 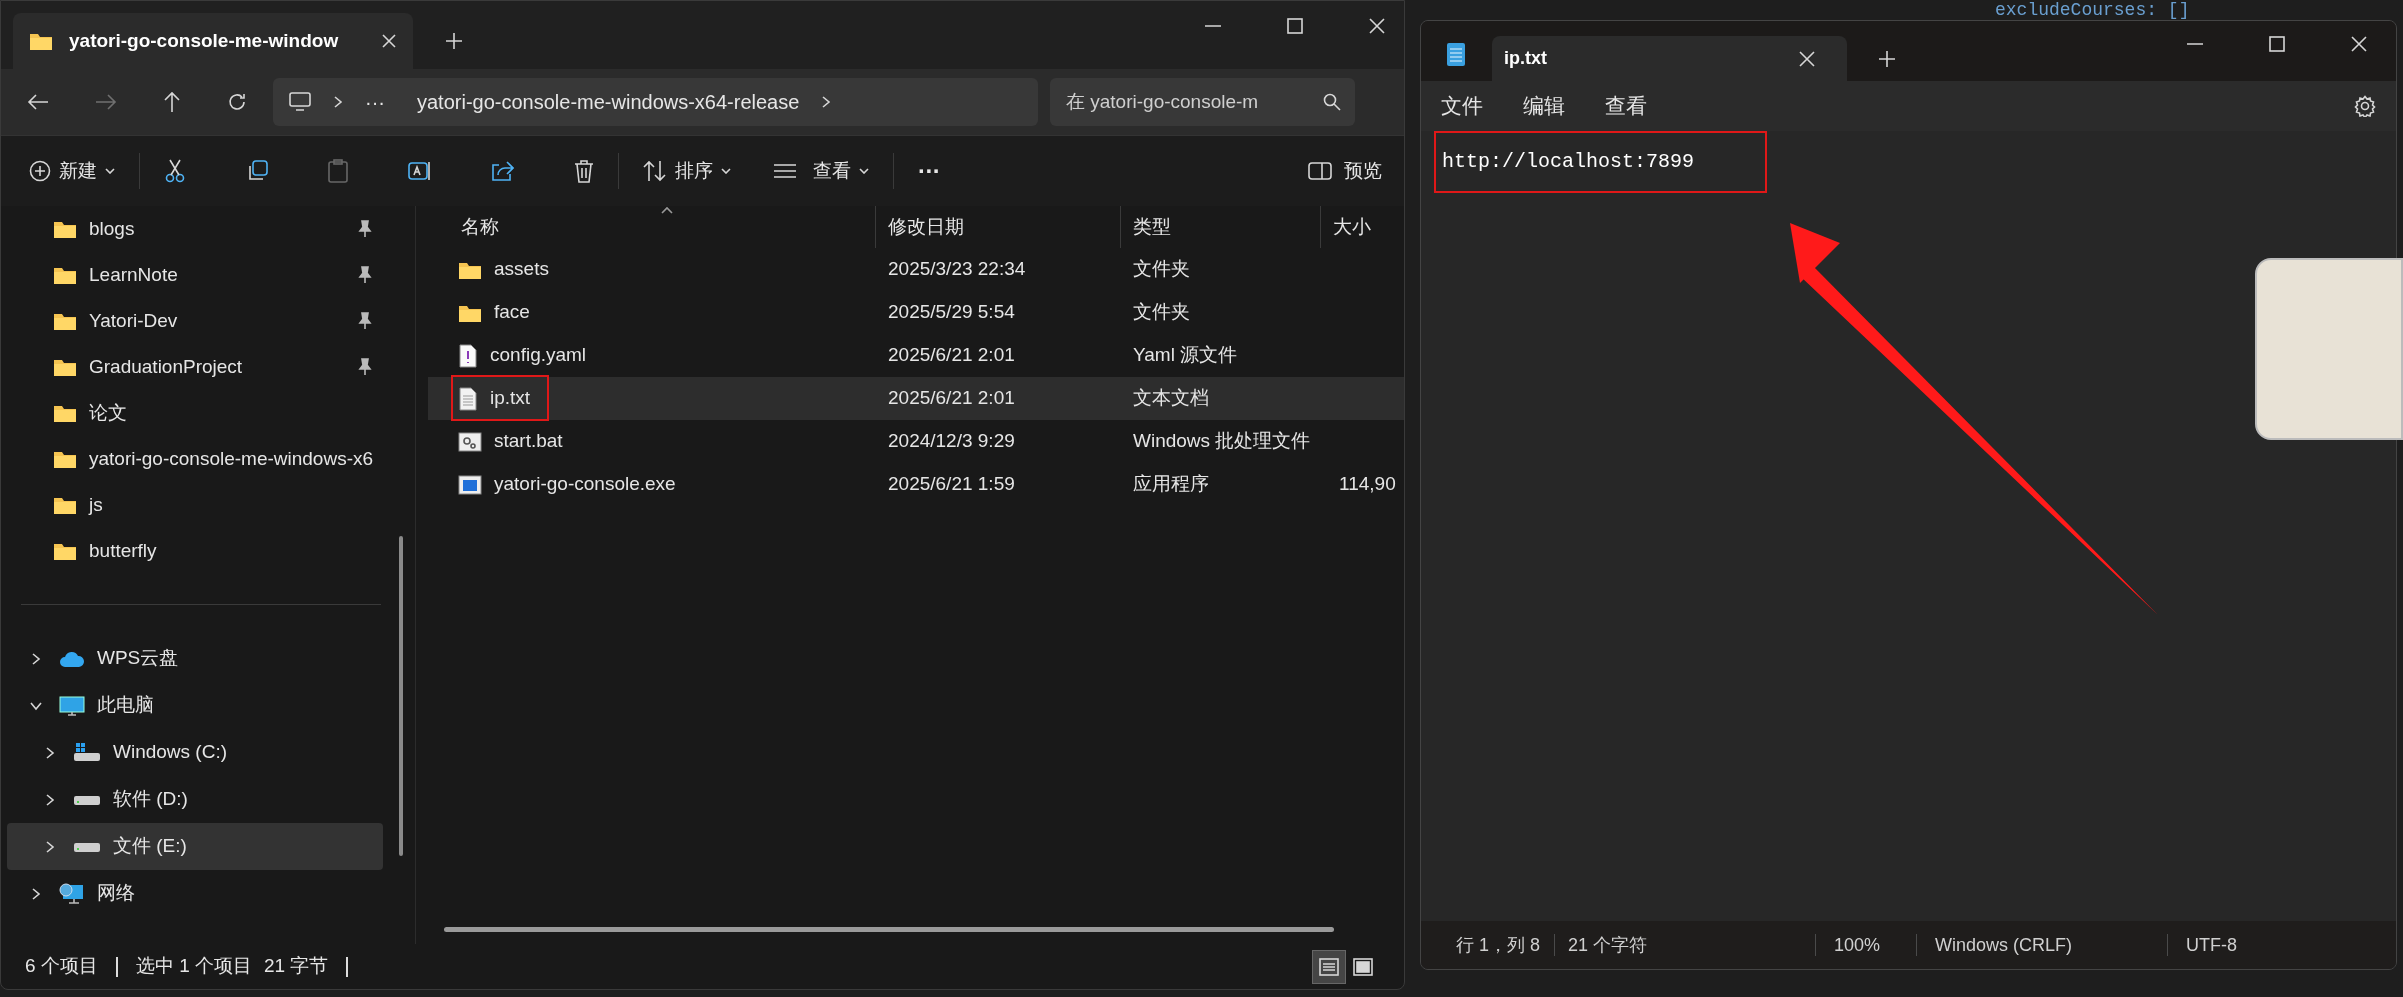 I want to click on tree-item: 网络, so click(x=195, y=893).